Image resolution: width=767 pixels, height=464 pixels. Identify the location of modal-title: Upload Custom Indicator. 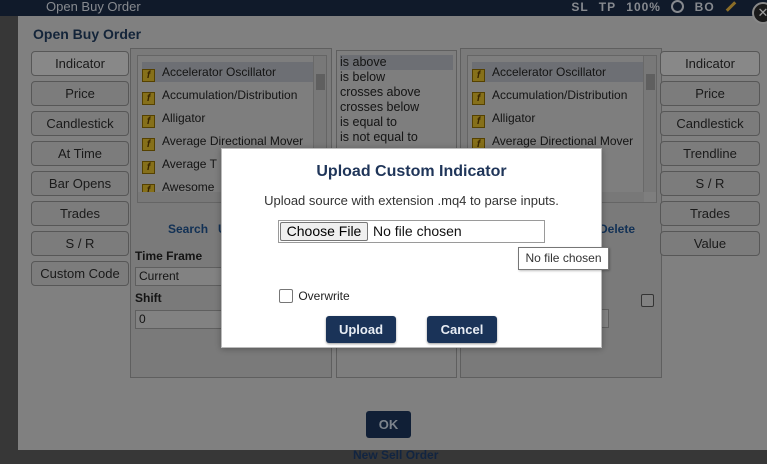
(411, 171).